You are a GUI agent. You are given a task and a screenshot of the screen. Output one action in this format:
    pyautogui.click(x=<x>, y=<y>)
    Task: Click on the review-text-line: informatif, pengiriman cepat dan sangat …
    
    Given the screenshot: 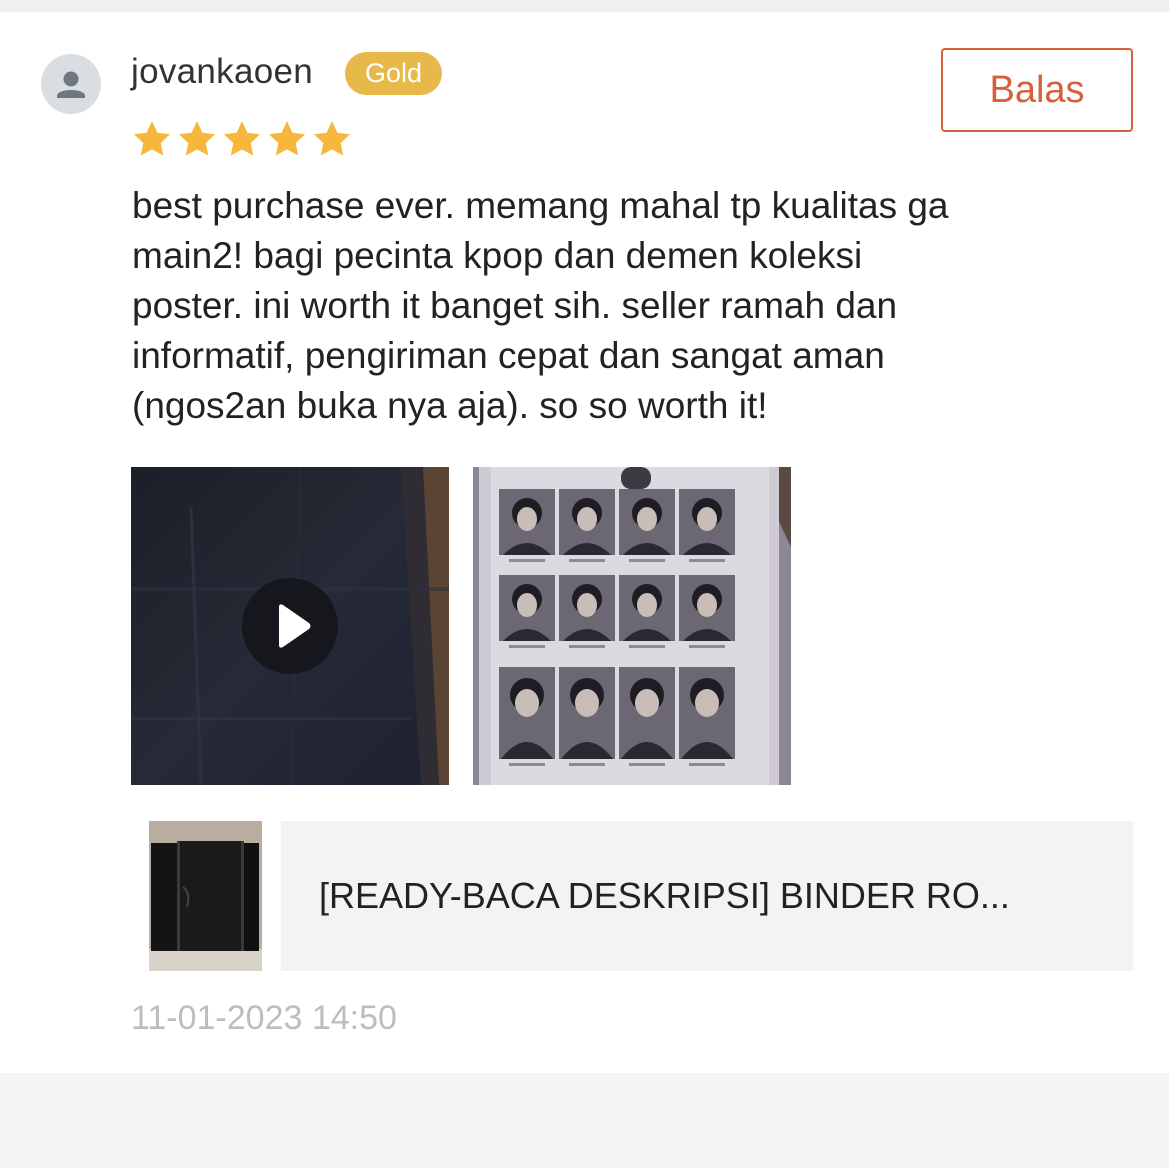 What is the action you would take?
    pyautogui.click(x=508, y=355)
    